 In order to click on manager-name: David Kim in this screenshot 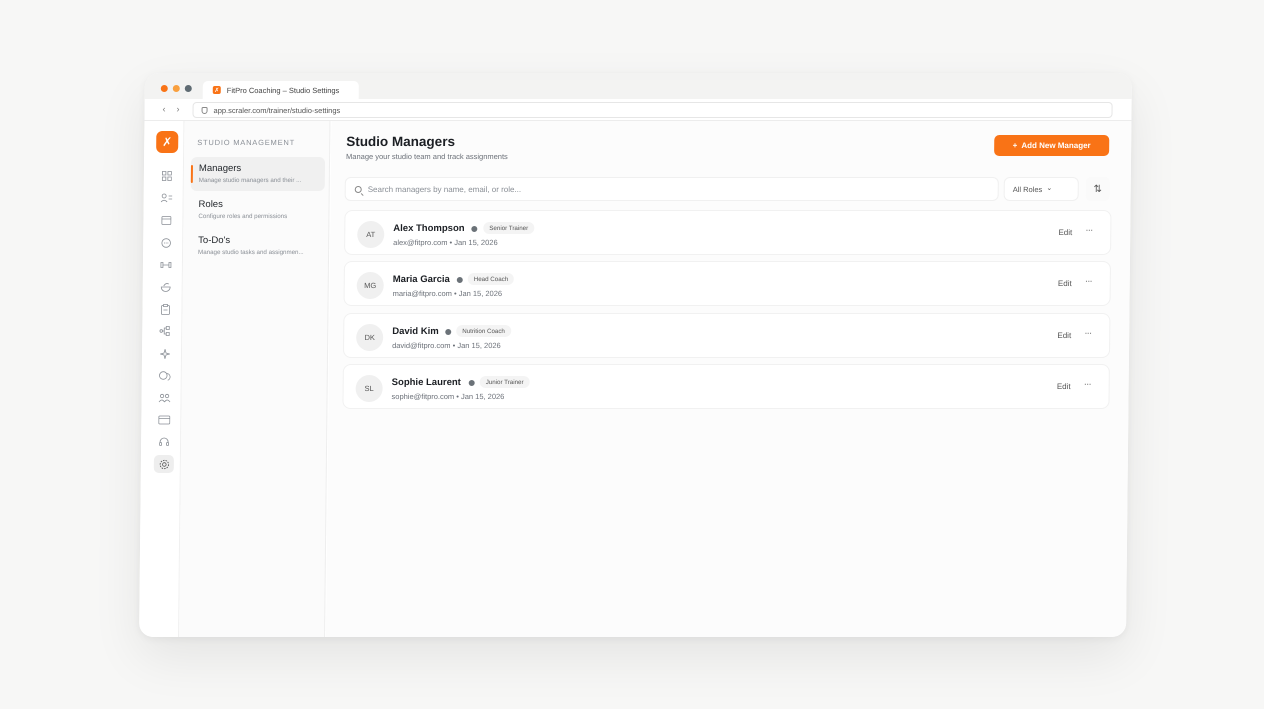, I will do `click(415, 331)`.